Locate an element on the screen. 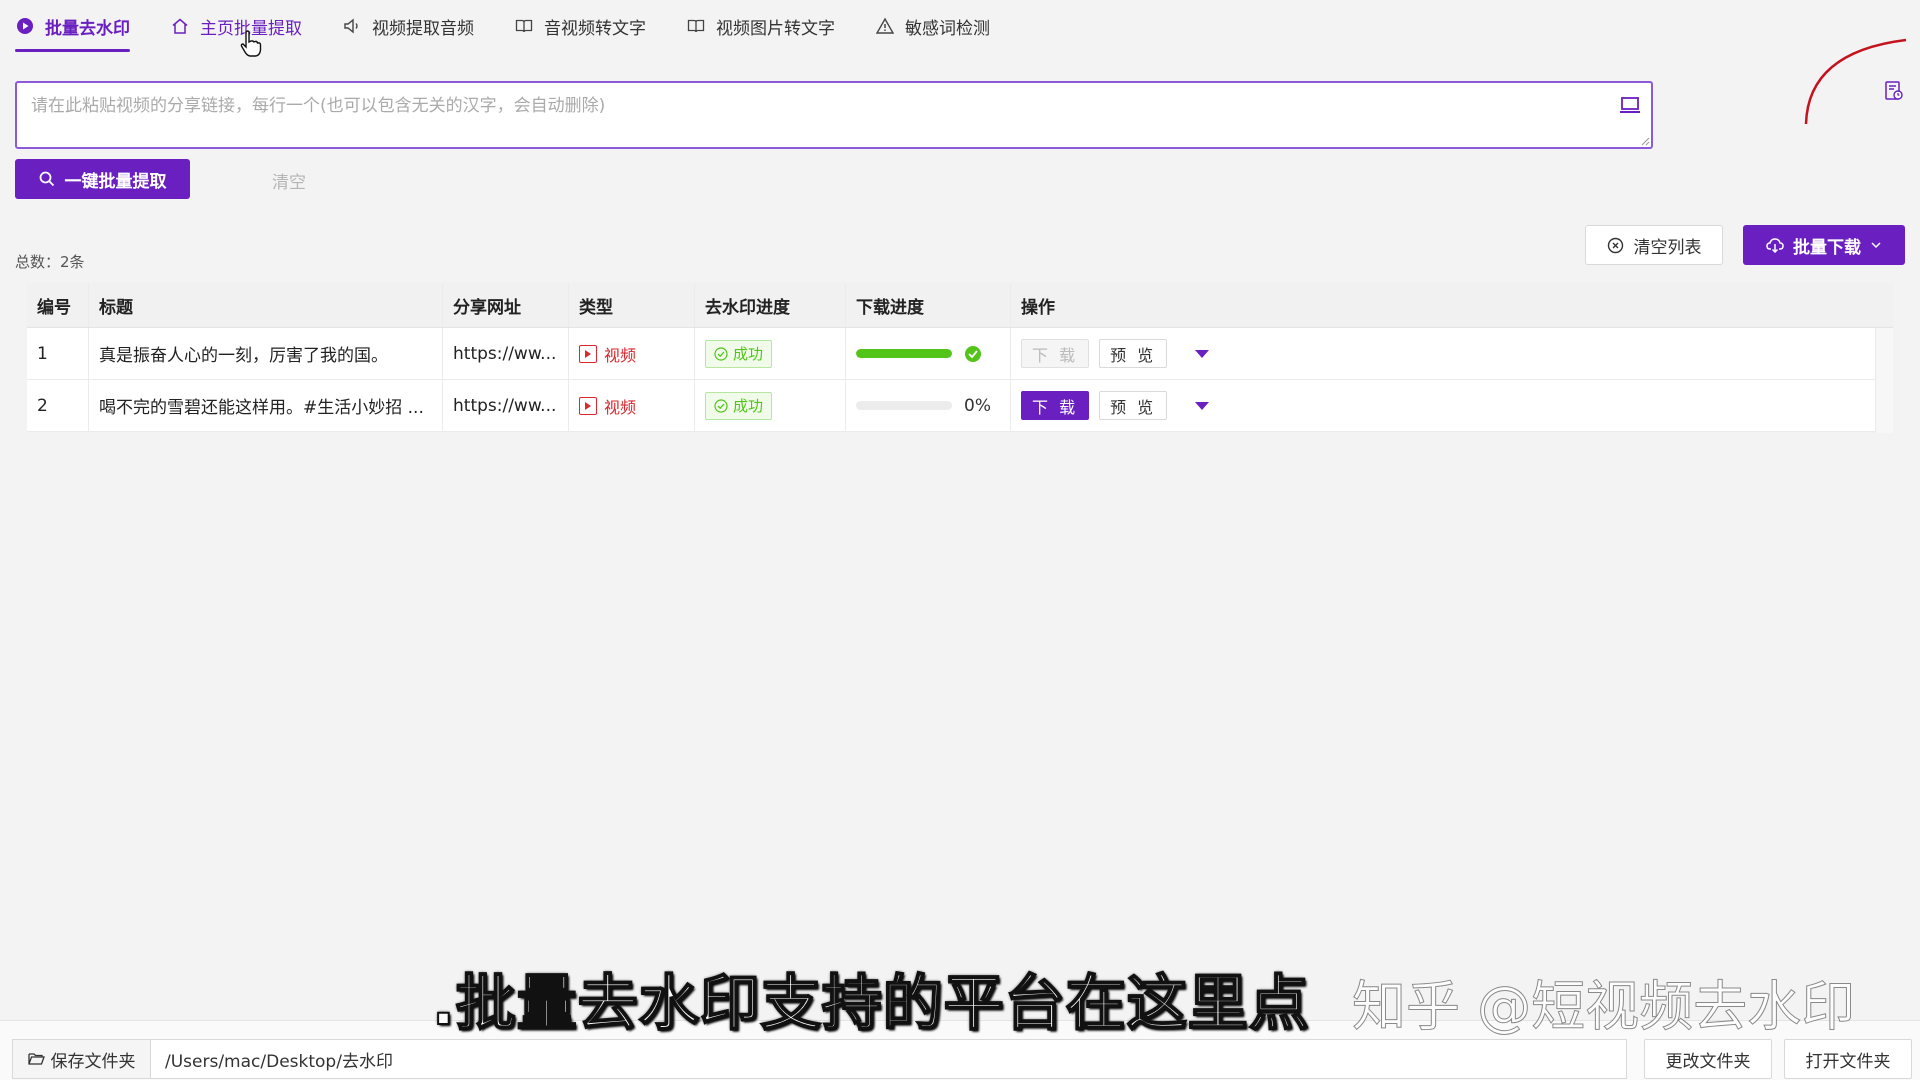 The height and width of the screenshot is (1080, 1920). tab-batch-watermark: 批量去水印 is located at coordinates (72, 26).